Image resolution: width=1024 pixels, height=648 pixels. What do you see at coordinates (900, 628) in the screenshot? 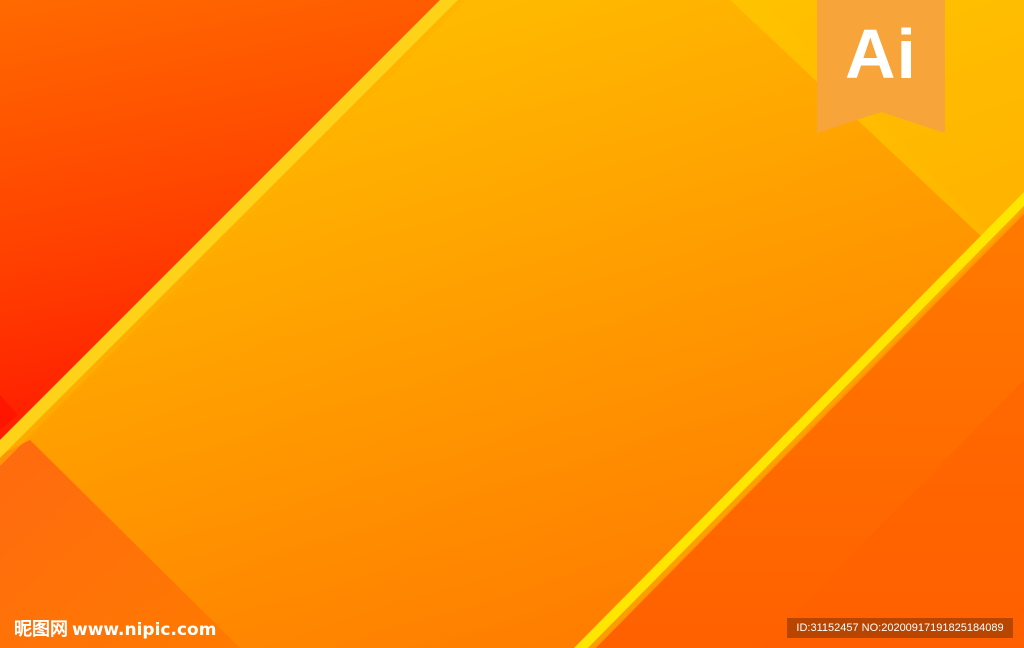
I see `image-id-label: ID:31152457 NO:20200917191825184089` at bounding box center [900, 628].